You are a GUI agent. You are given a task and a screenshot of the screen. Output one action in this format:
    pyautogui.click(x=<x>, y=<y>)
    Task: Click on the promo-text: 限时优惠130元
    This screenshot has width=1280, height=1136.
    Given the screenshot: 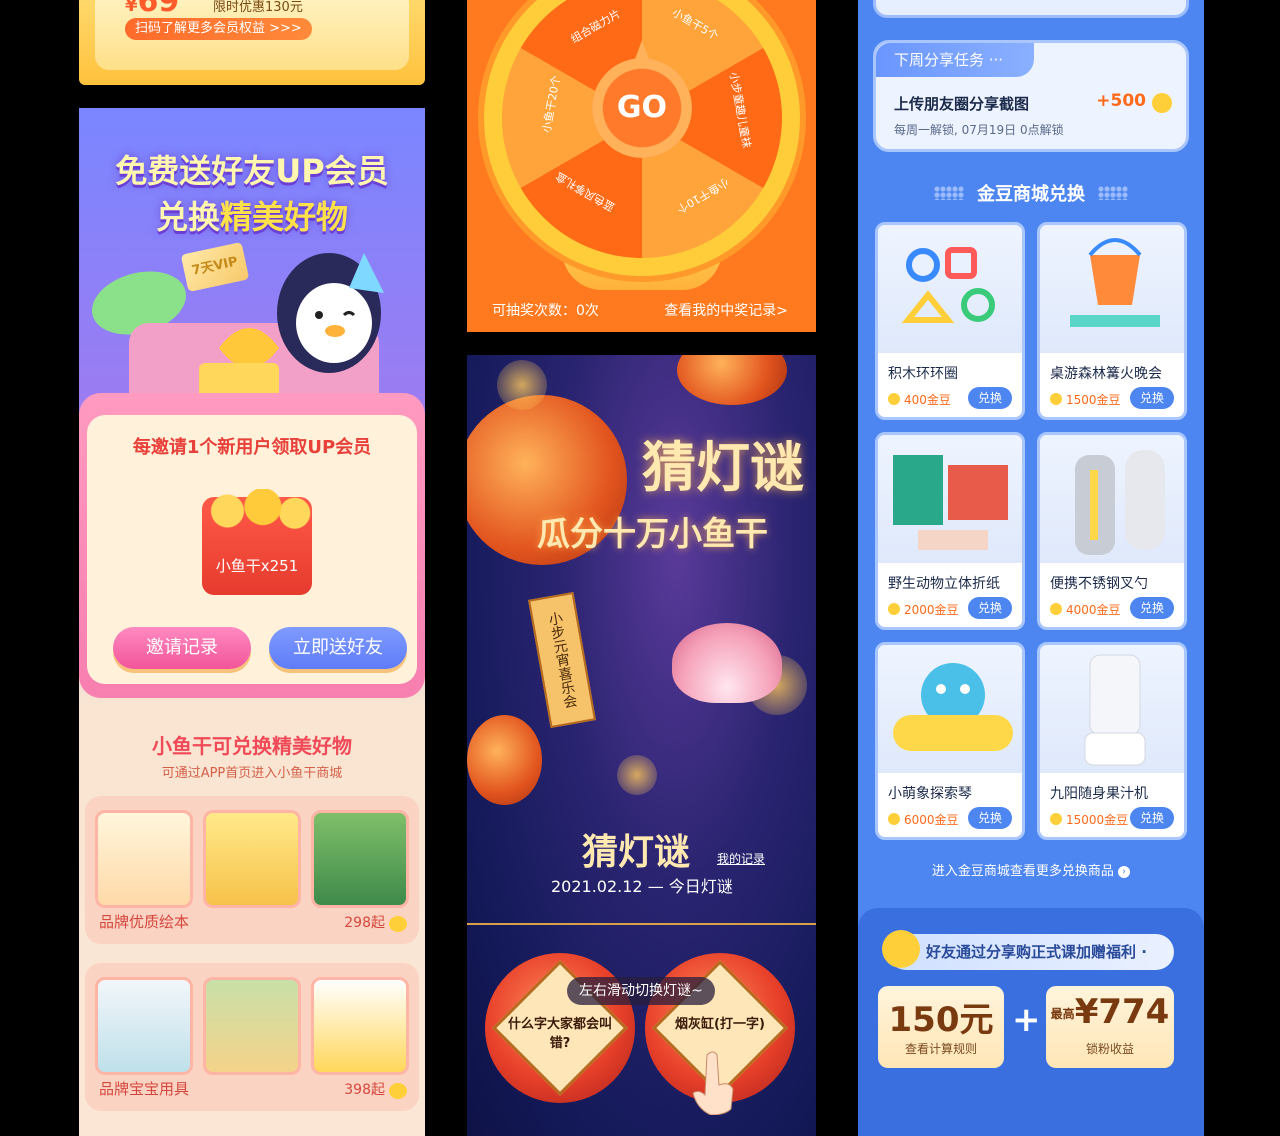 What is the action you would take?
    pyautogui.click(x=258, y=7)
    